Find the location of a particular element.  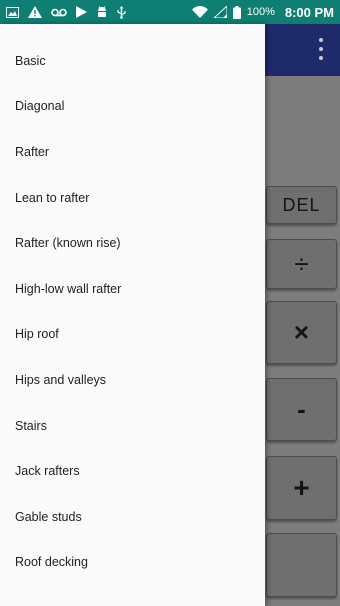

drawer-item-rafter-known-rise: Rafter (known rise) is located at coordinates (132, 243).